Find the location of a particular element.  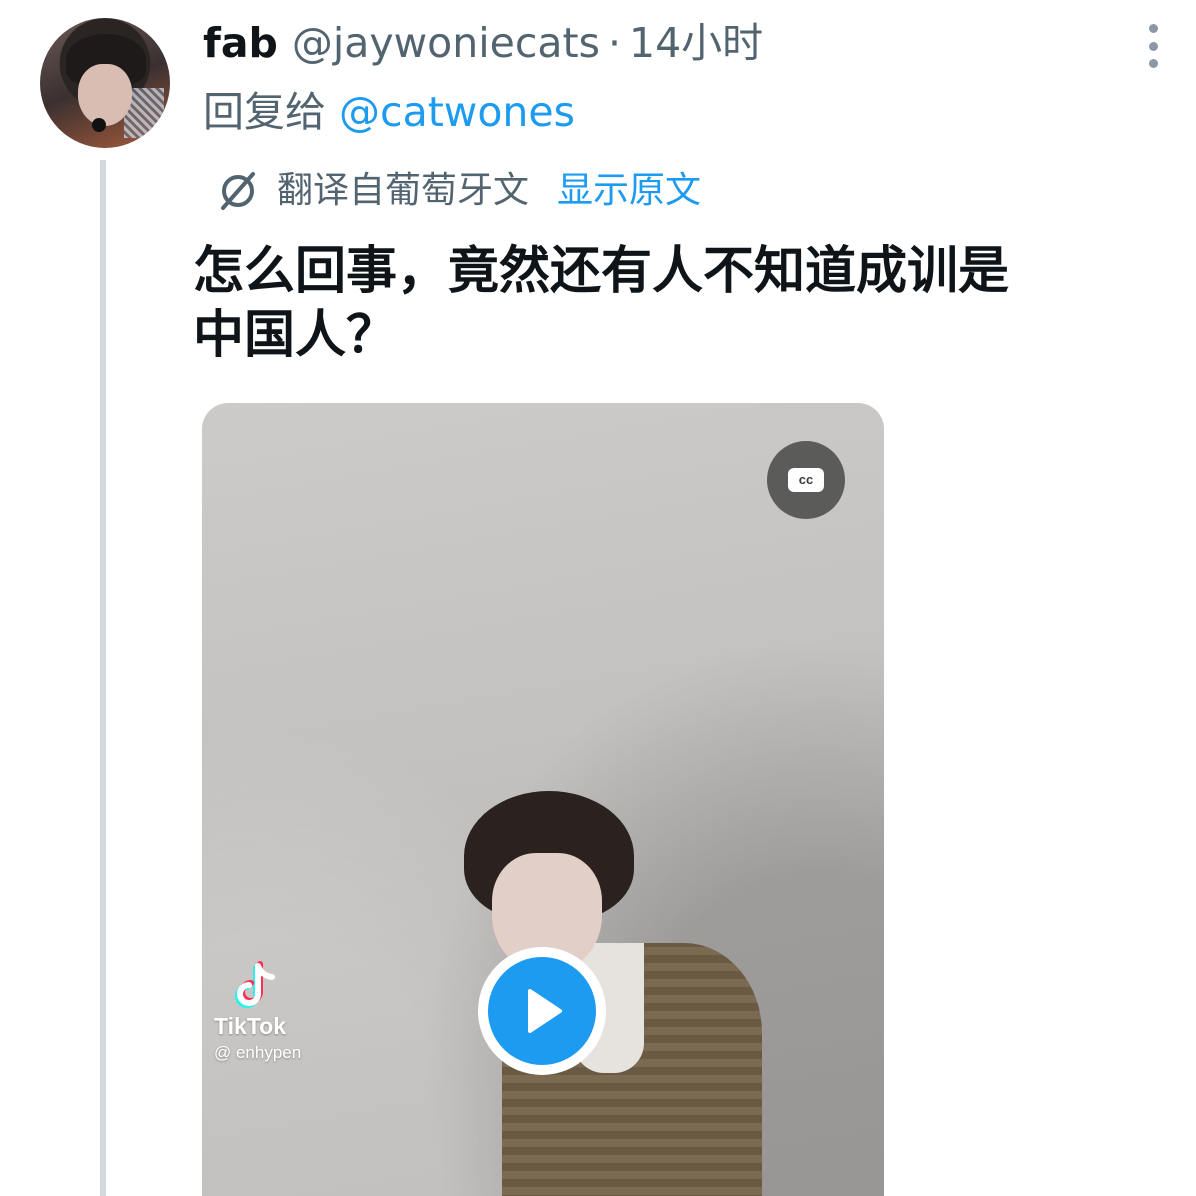

show-original-link: 显示原文 is located at coordinates (629, 191).